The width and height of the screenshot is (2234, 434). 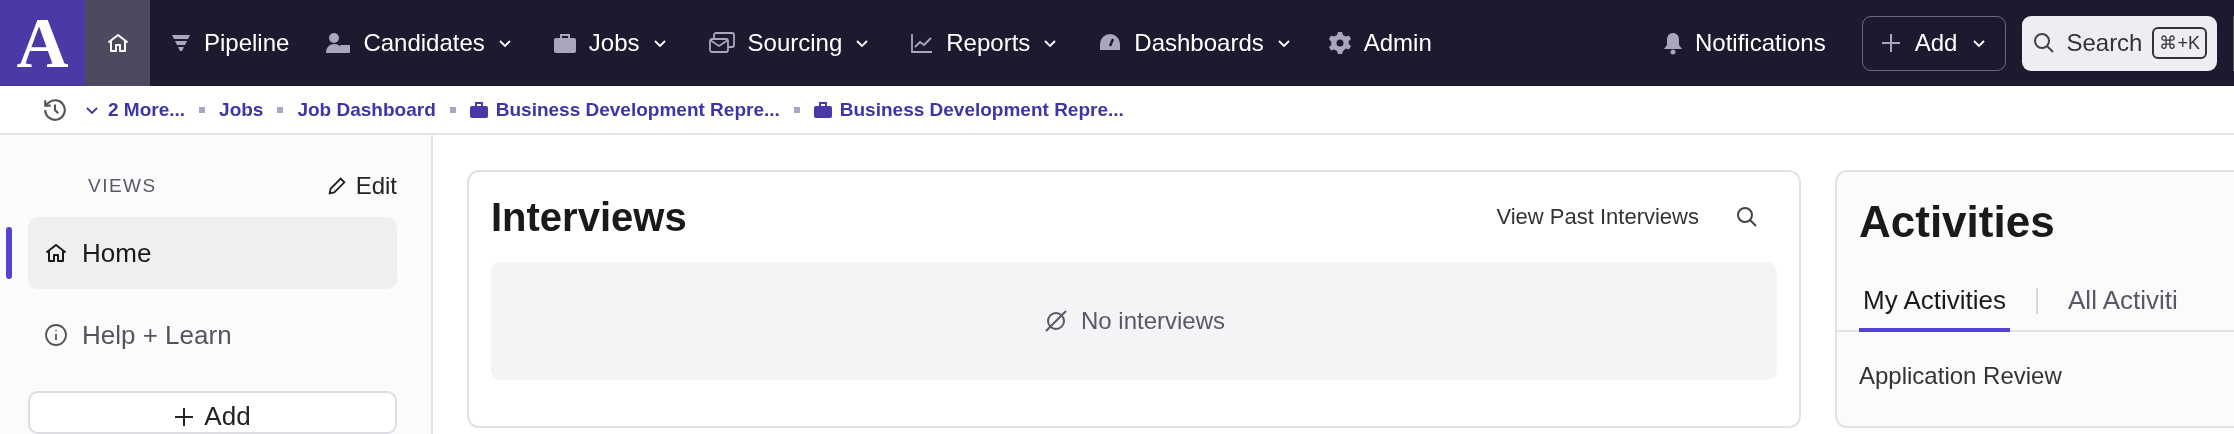 I want to click on logo: A, so click(x=42, y=43).